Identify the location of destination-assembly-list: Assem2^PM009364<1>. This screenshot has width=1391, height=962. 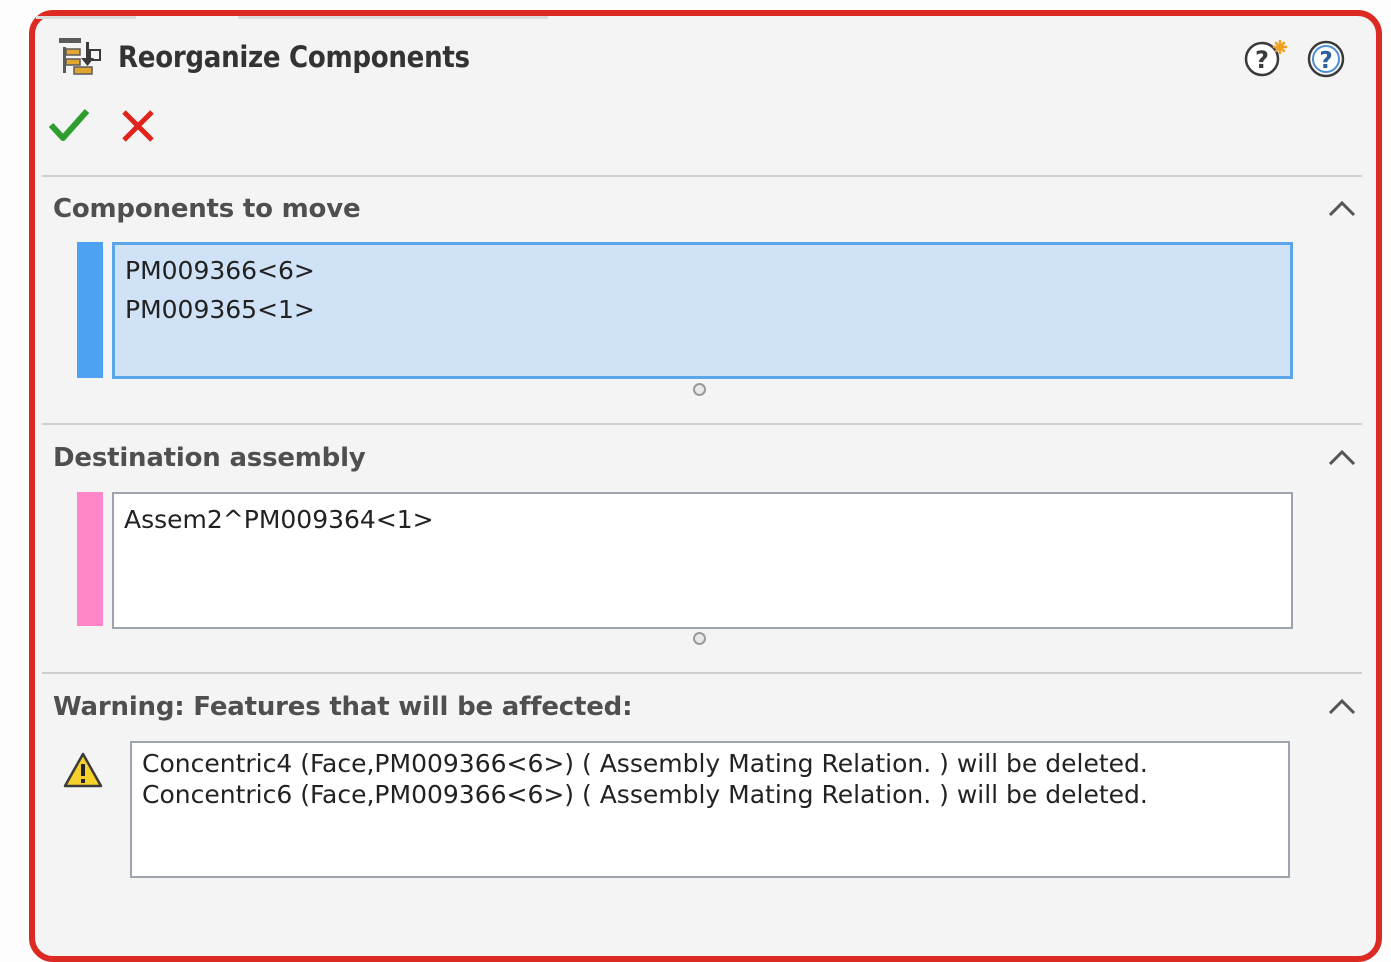
(702, 560).